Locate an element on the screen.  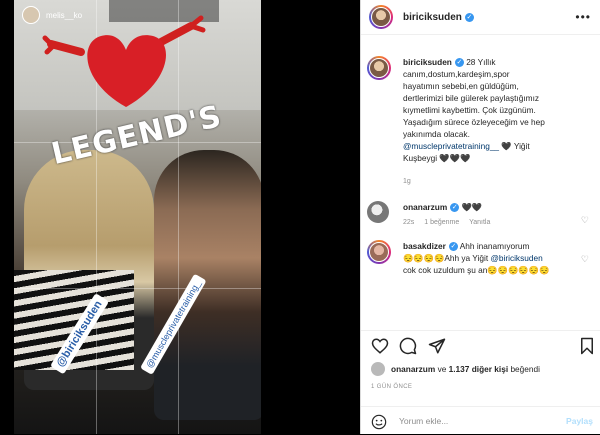
comment-like-count: 1 beğenme is located at coordinates (441, 222).